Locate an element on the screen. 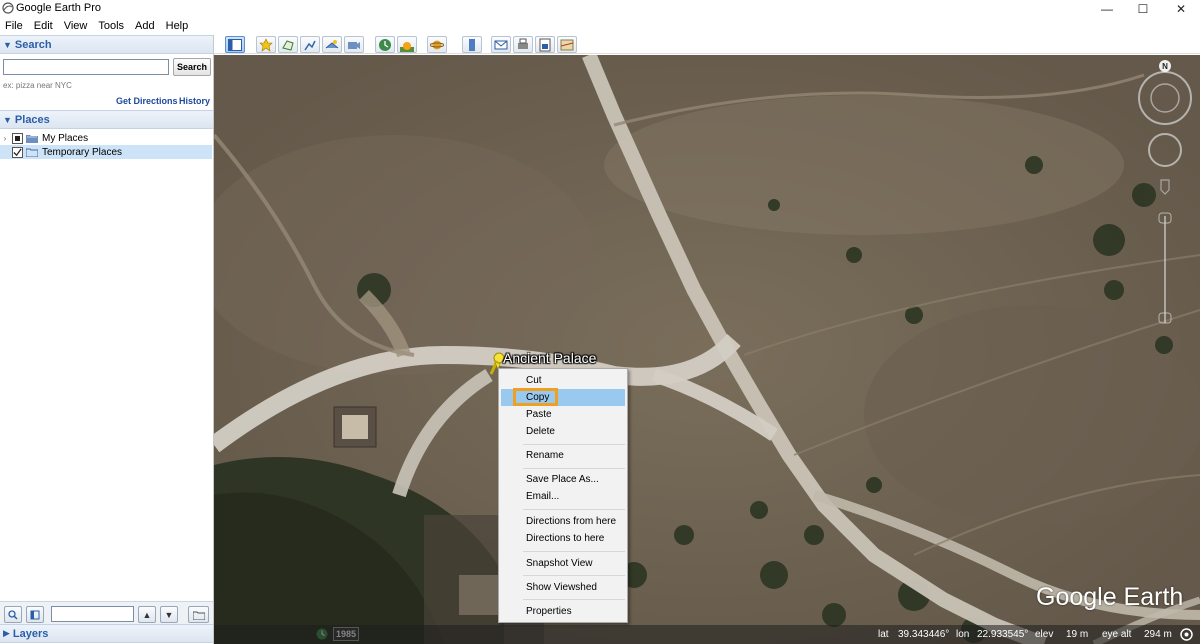 The image size is (1200, 644). menu-item-paste: Paste is located at coordinates (563, 414).